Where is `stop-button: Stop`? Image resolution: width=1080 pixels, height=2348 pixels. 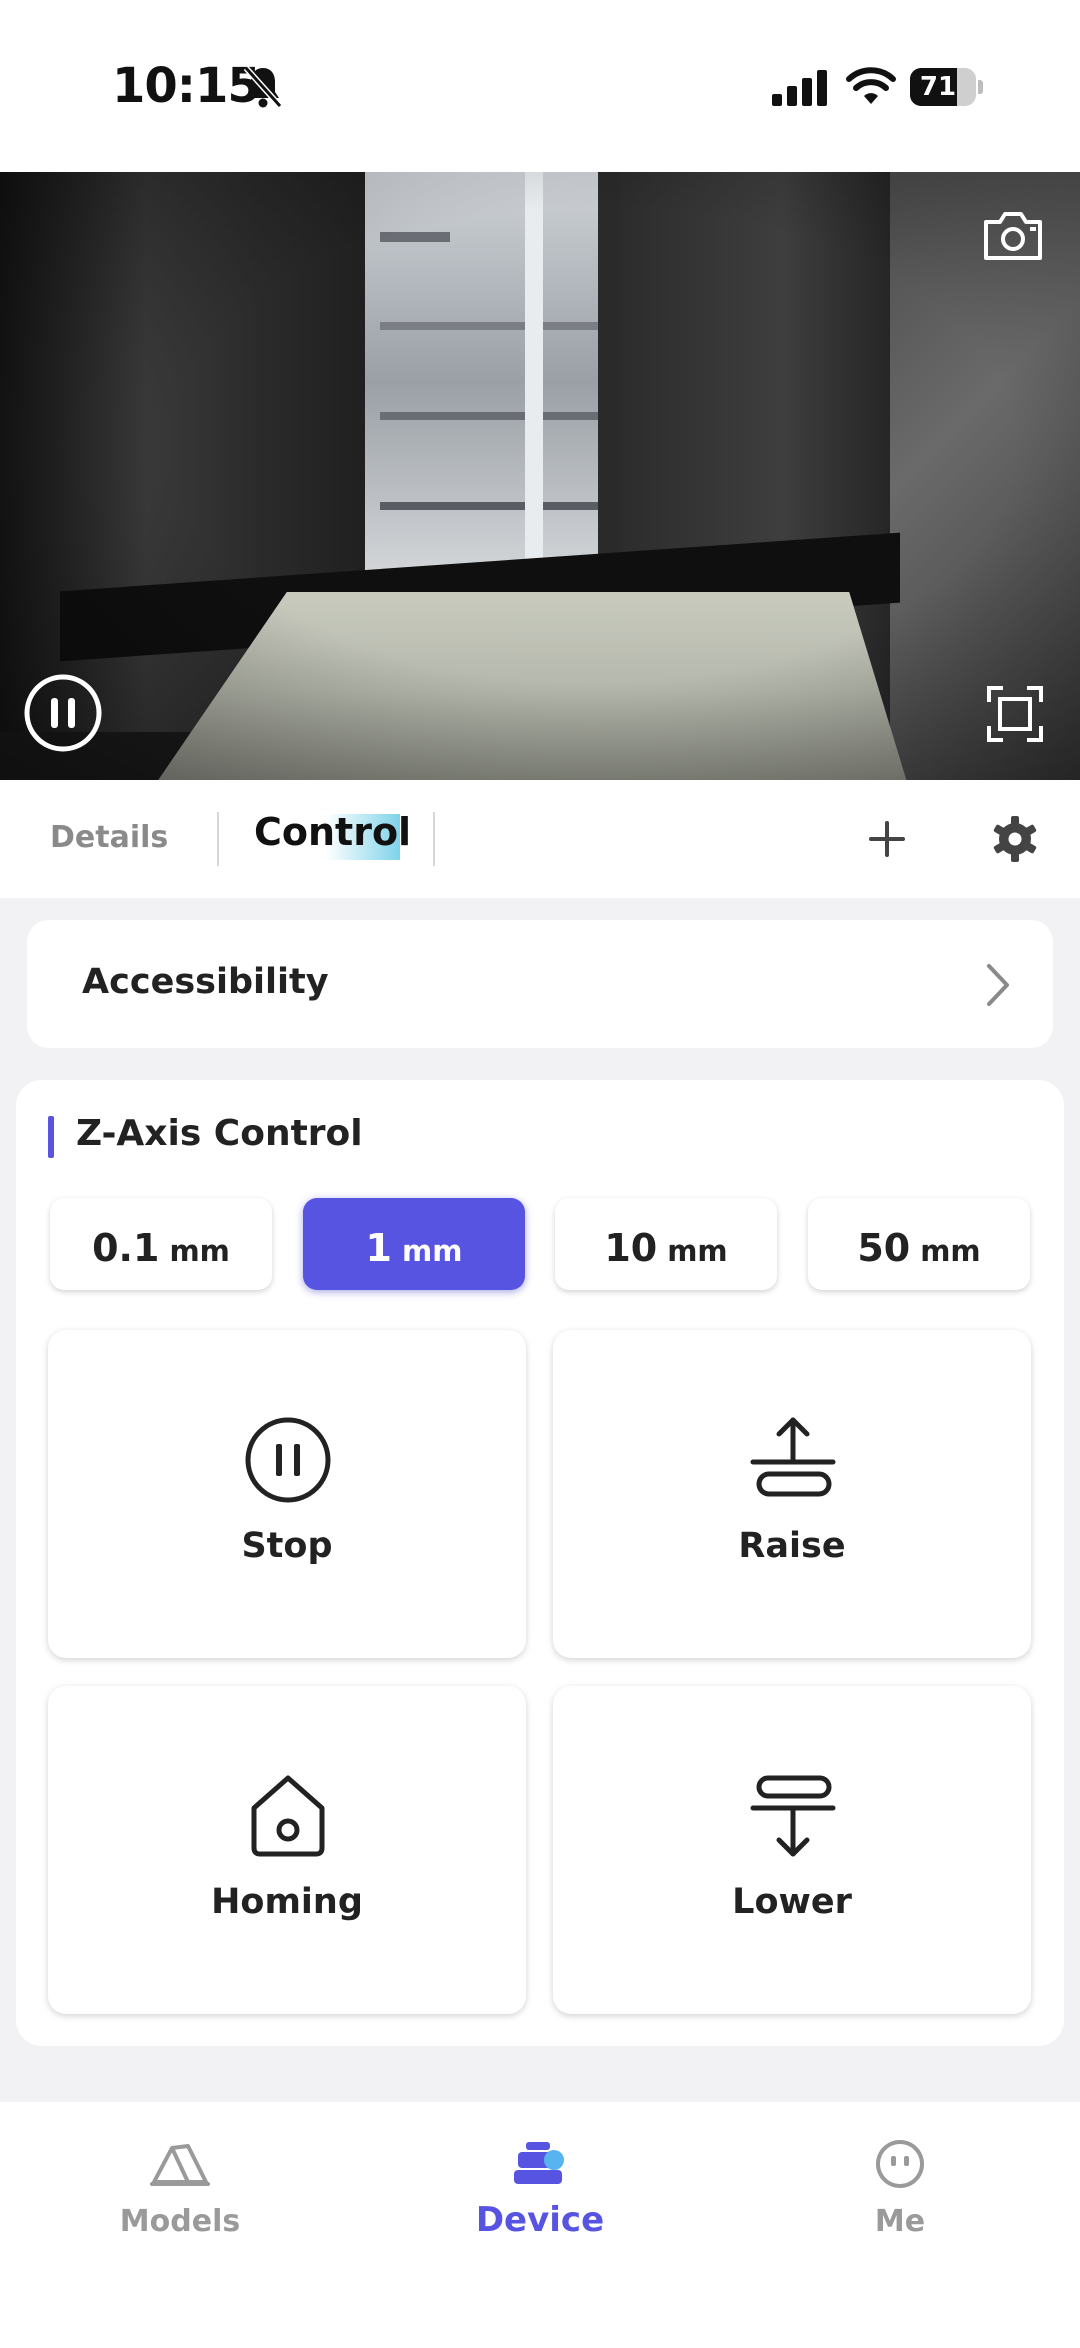 stop-button: Stop is located at coordinates (287, 1494).